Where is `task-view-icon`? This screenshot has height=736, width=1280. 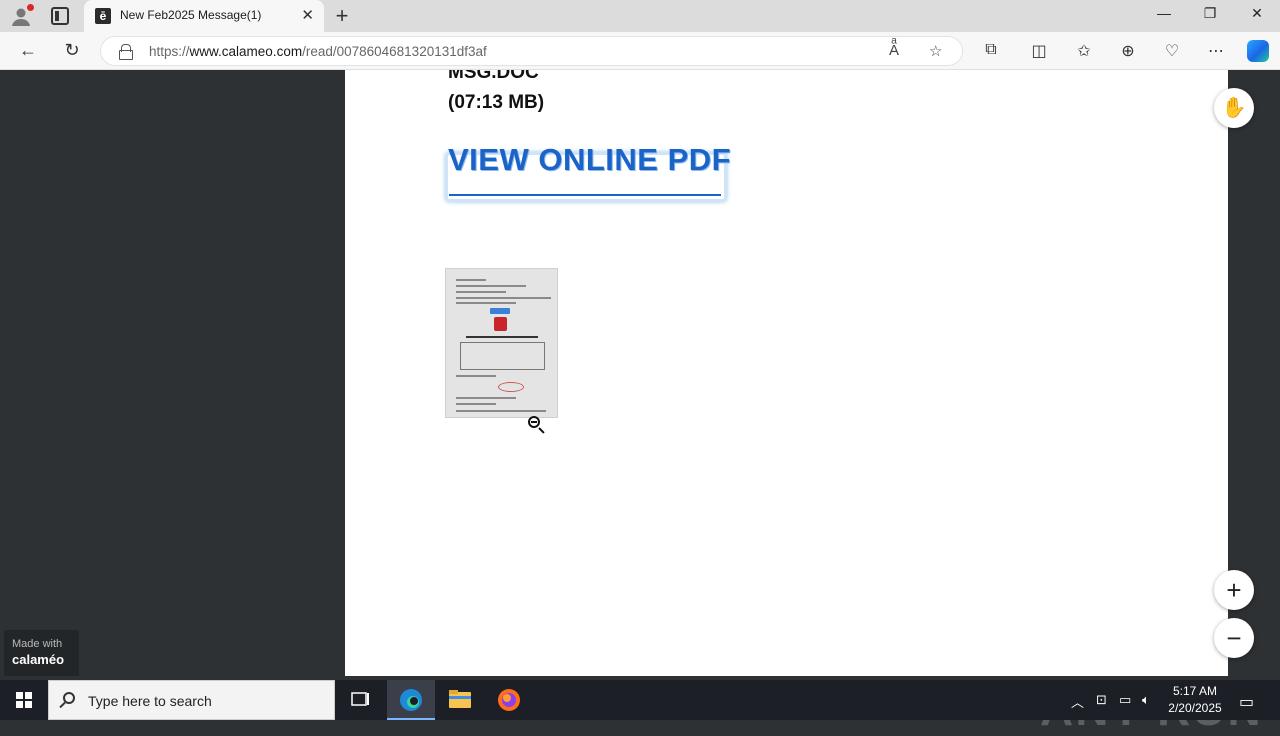
task-view-icon is located at coordinates (360, 700).